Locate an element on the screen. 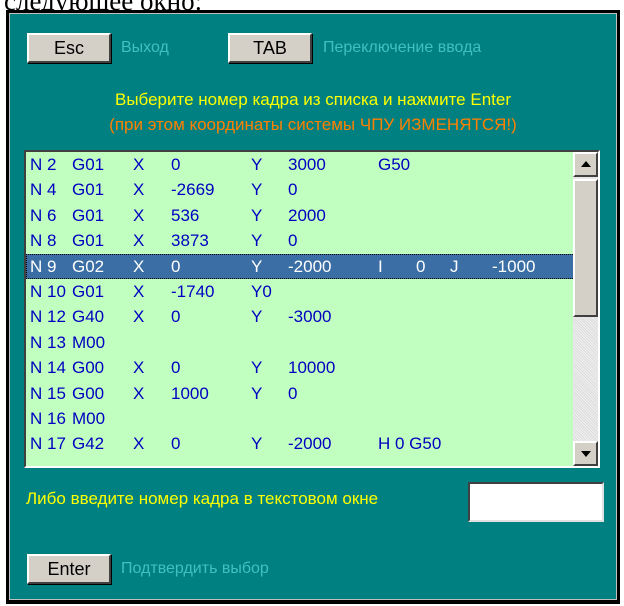 The height and width of the screenshot is (606, 624). list-item-cell: N 16 is located at coordinates (48, 418).